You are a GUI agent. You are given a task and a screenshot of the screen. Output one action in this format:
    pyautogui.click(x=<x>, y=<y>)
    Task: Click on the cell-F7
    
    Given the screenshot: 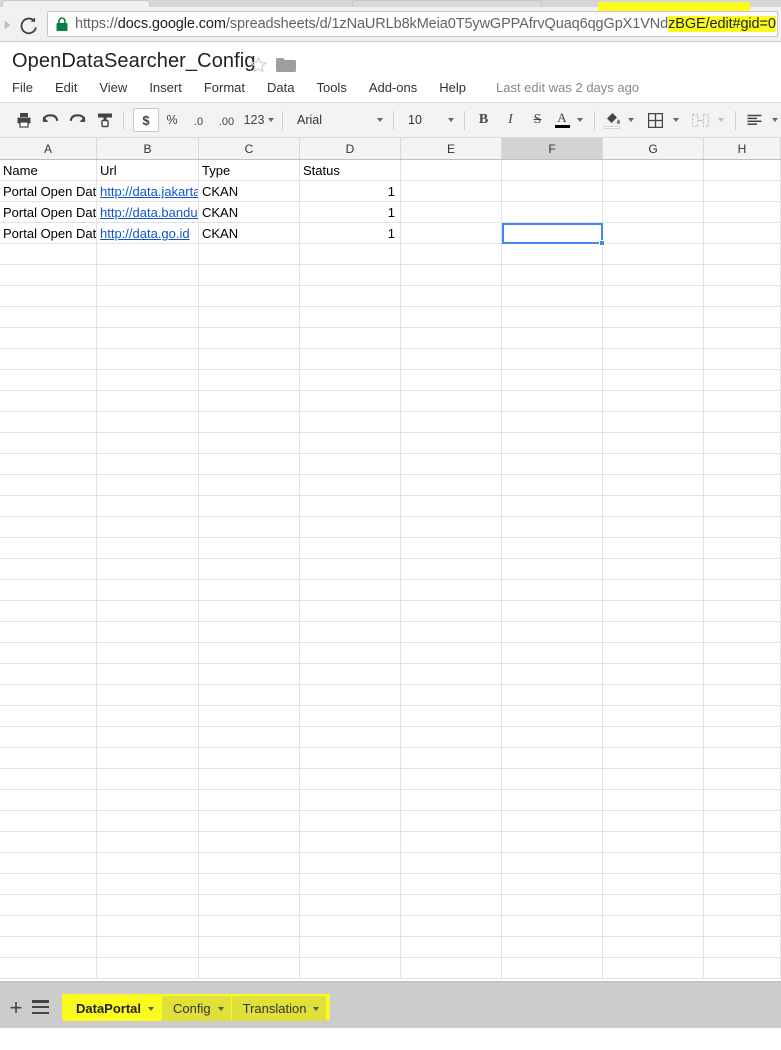 What is the action you would take?
    pyautogui.click(x=552, y=296)
    